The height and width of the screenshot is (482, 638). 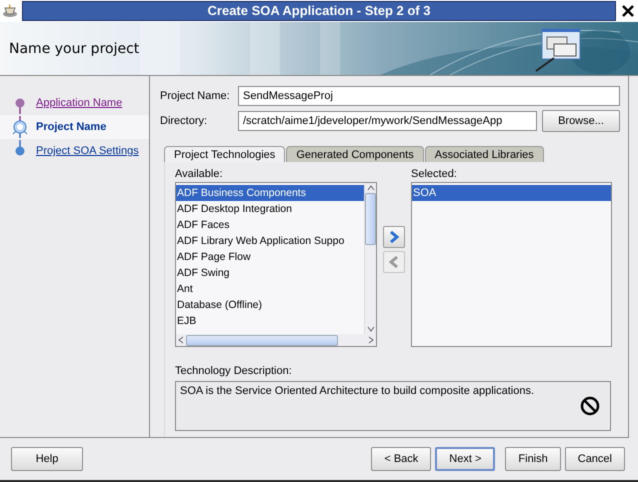 What do you see at coordinates (357, 391) in the screenshot?
I see `description-text: SOA is the Service Oriented Architecture to build composite applications.` at bounding box center [357, 391].